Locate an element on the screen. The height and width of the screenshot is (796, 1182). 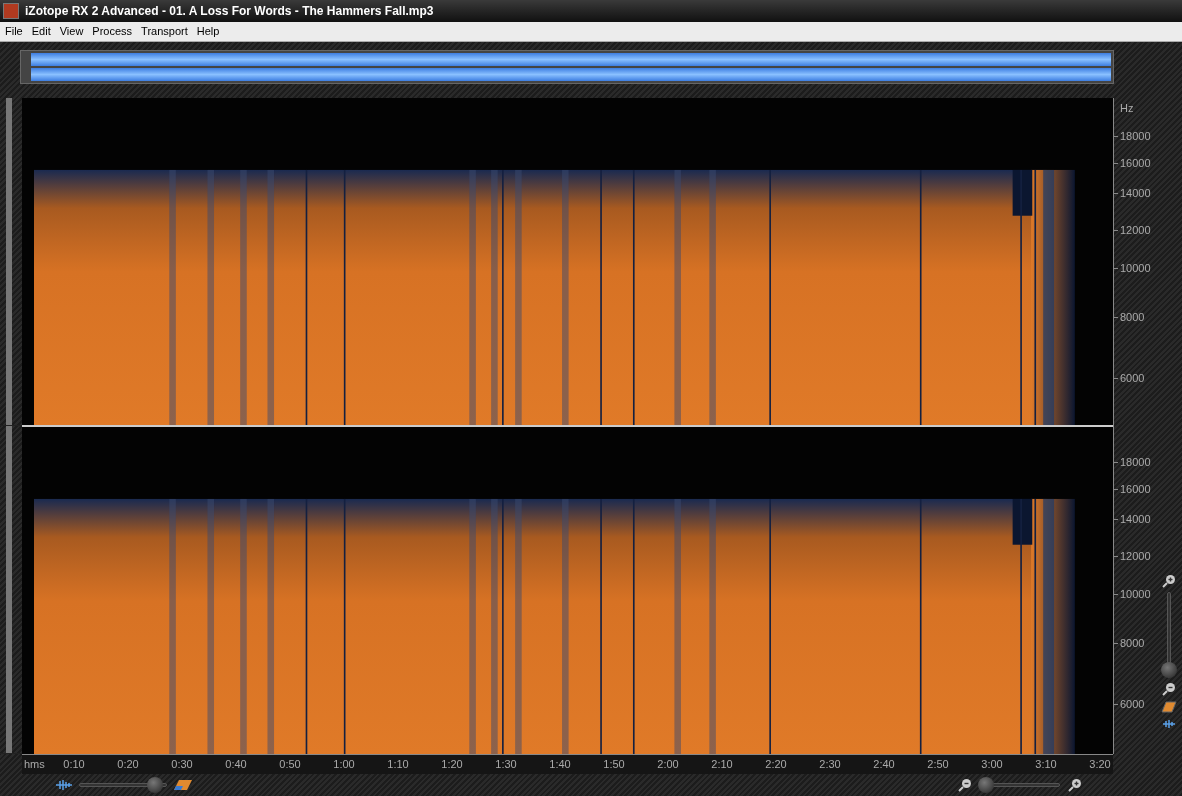
time-label: 3:20 is located at coordinates (1100, 765).